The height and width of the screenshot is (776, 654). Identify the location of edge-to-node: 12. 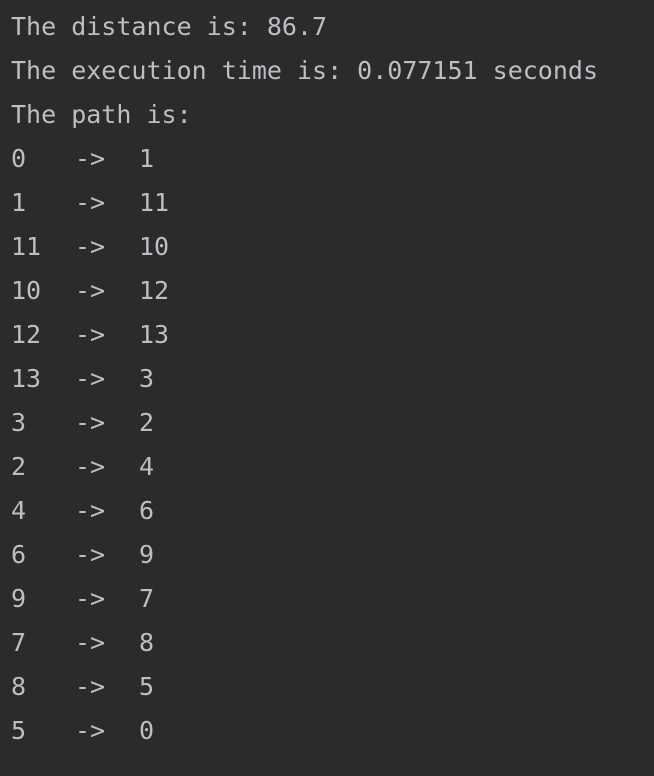
(154, 290).